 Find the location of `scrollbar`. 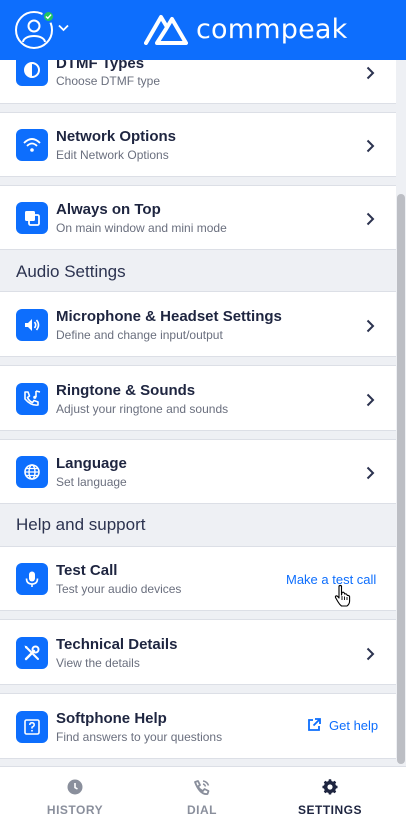

scrollbar is located at coordinates (401, 413).